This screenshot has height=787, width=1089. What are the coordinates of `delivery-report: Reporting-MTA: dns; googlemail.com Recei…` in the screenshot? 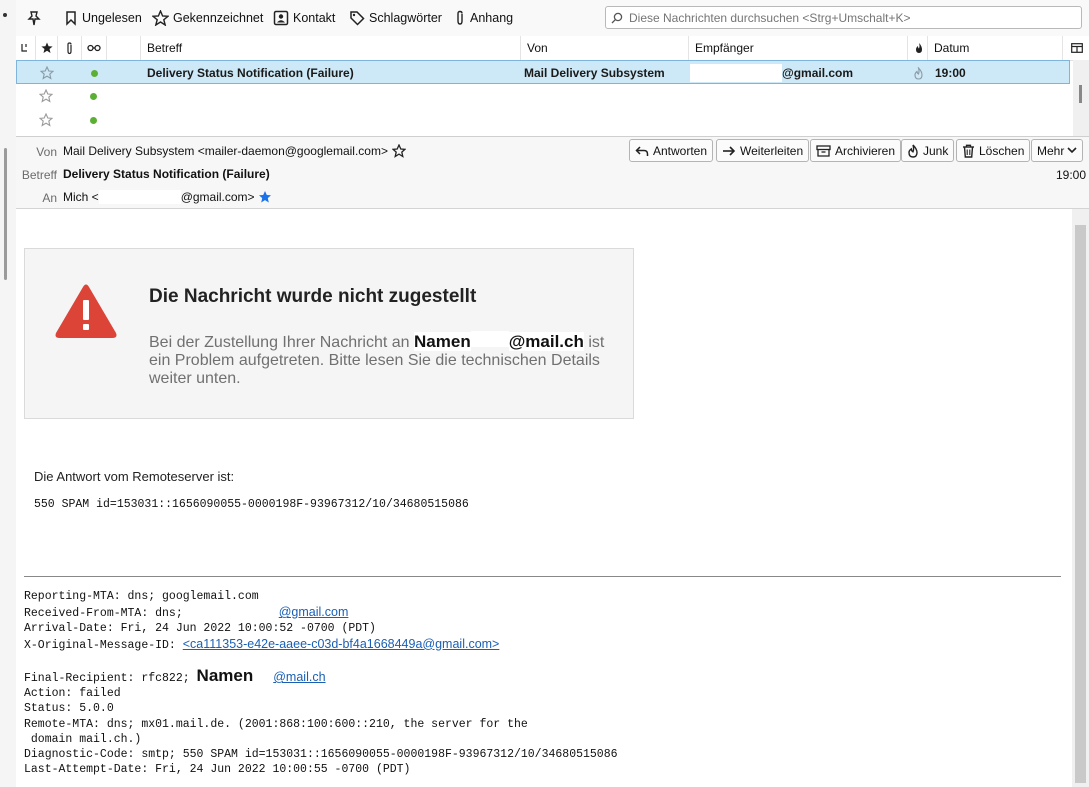 It's located at (321, 683).